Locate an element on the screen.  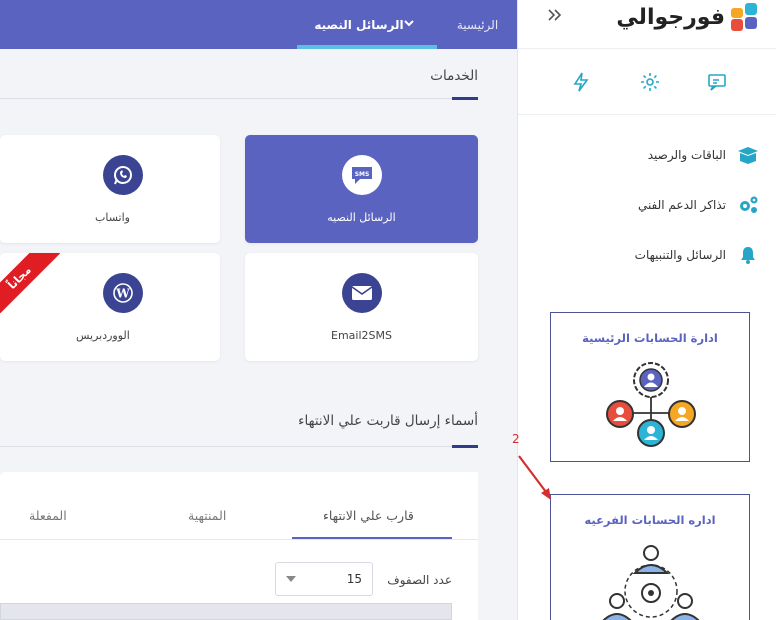
rows-per-page-label: عدد الصفوف is located at coordinates (419, 580).